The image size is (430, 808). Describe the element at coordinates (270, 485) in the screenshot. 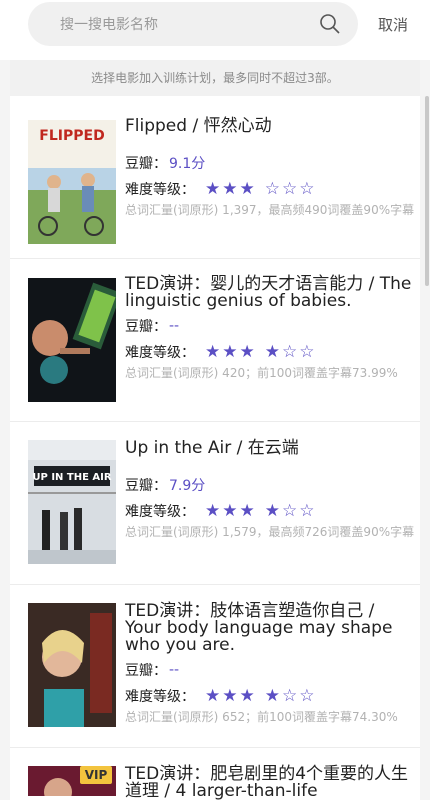

I see `douban-row: 豆瓣： 7.9分` at that location.